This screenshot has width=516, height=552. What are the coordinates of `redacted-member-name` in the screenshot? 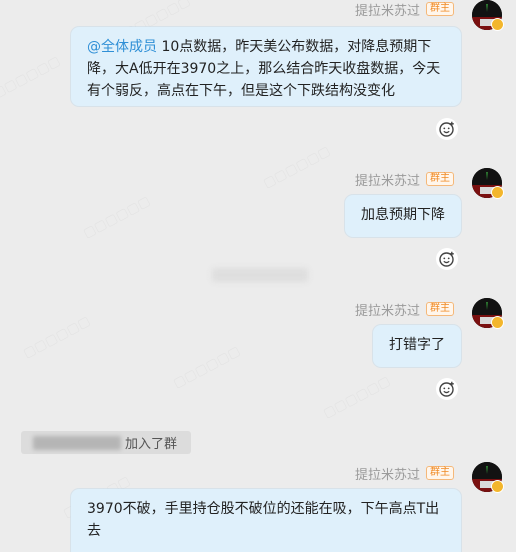 It's located at (77, 442).